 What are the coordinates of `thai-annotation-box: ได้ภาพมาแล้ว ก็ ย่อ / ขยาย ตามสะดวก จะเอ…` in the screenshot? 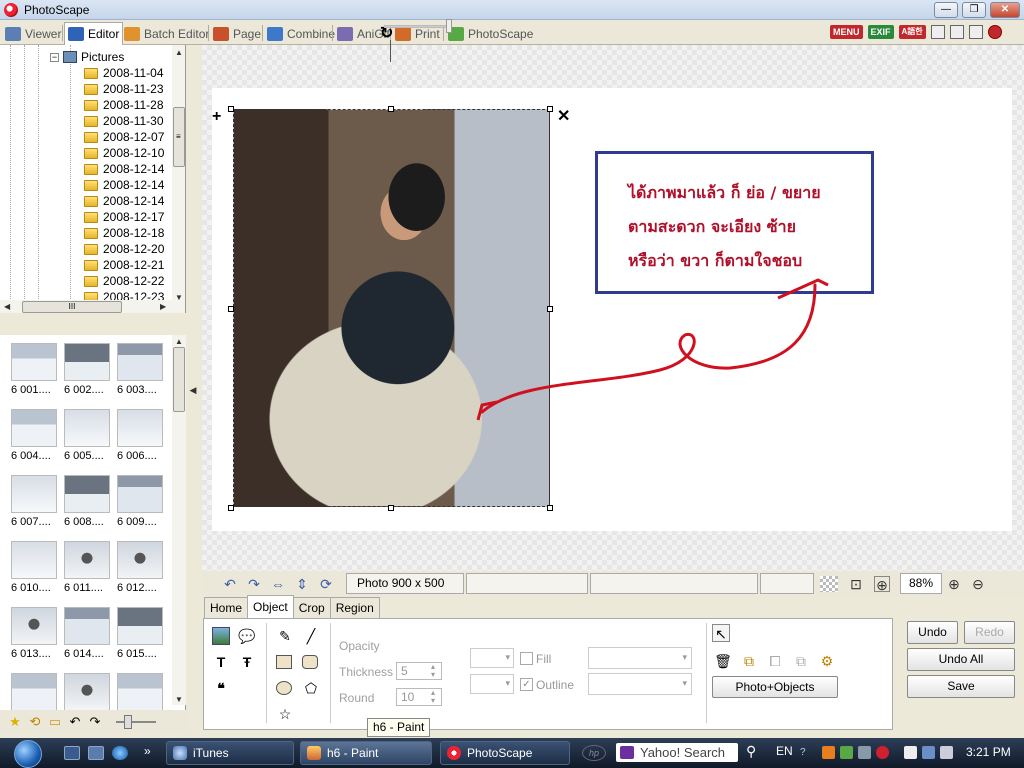 It's located at (734, 222).